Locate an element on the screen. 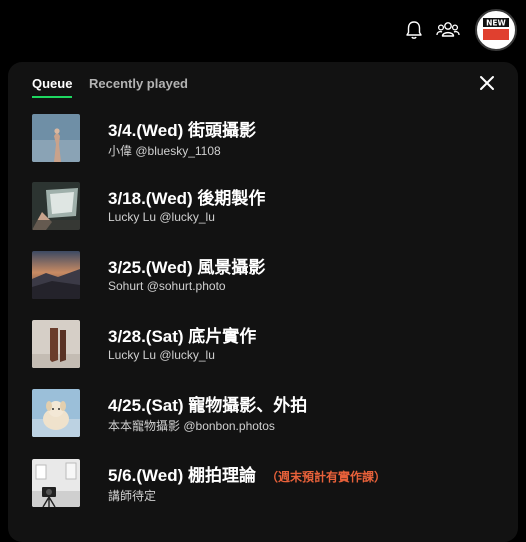 The height and width of the screenshot is (542, 526). episode-subtitle: 講師待定 is located at coordinates (132, 496).